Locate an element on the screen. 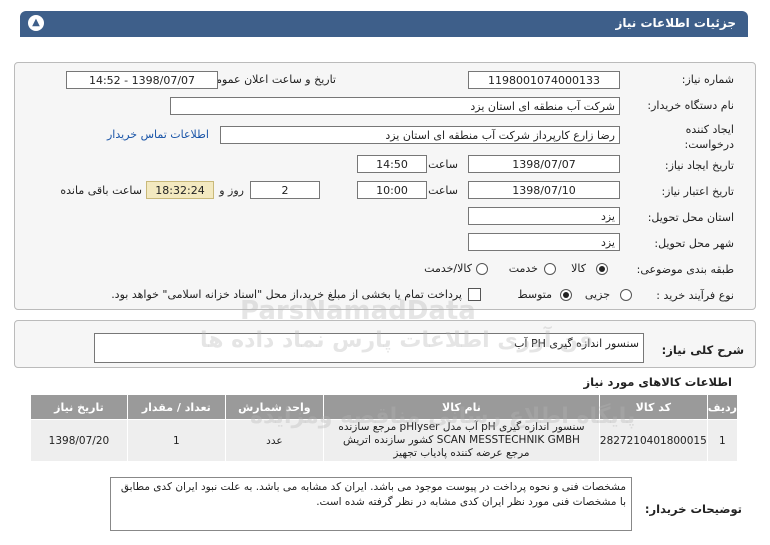 This screenshot has width=770, height=545. goods-date: 1398/07/20 is located at coordinates (79, 440).